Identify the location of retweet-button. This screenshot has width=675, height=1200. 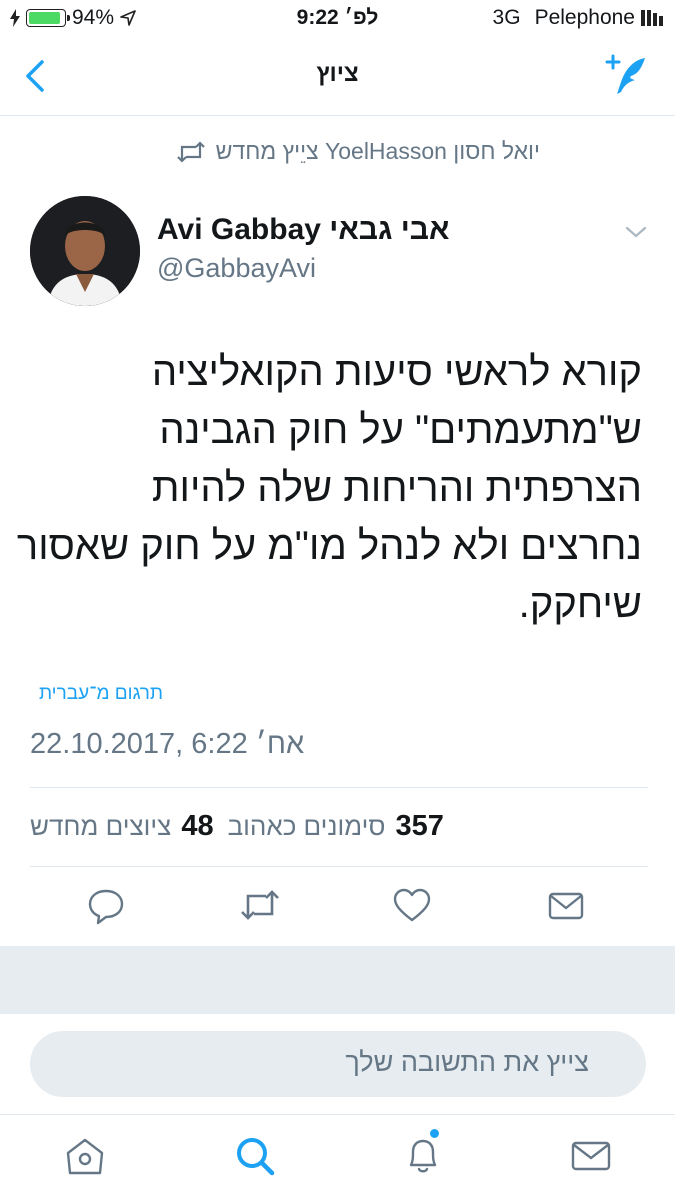
(258, 906).